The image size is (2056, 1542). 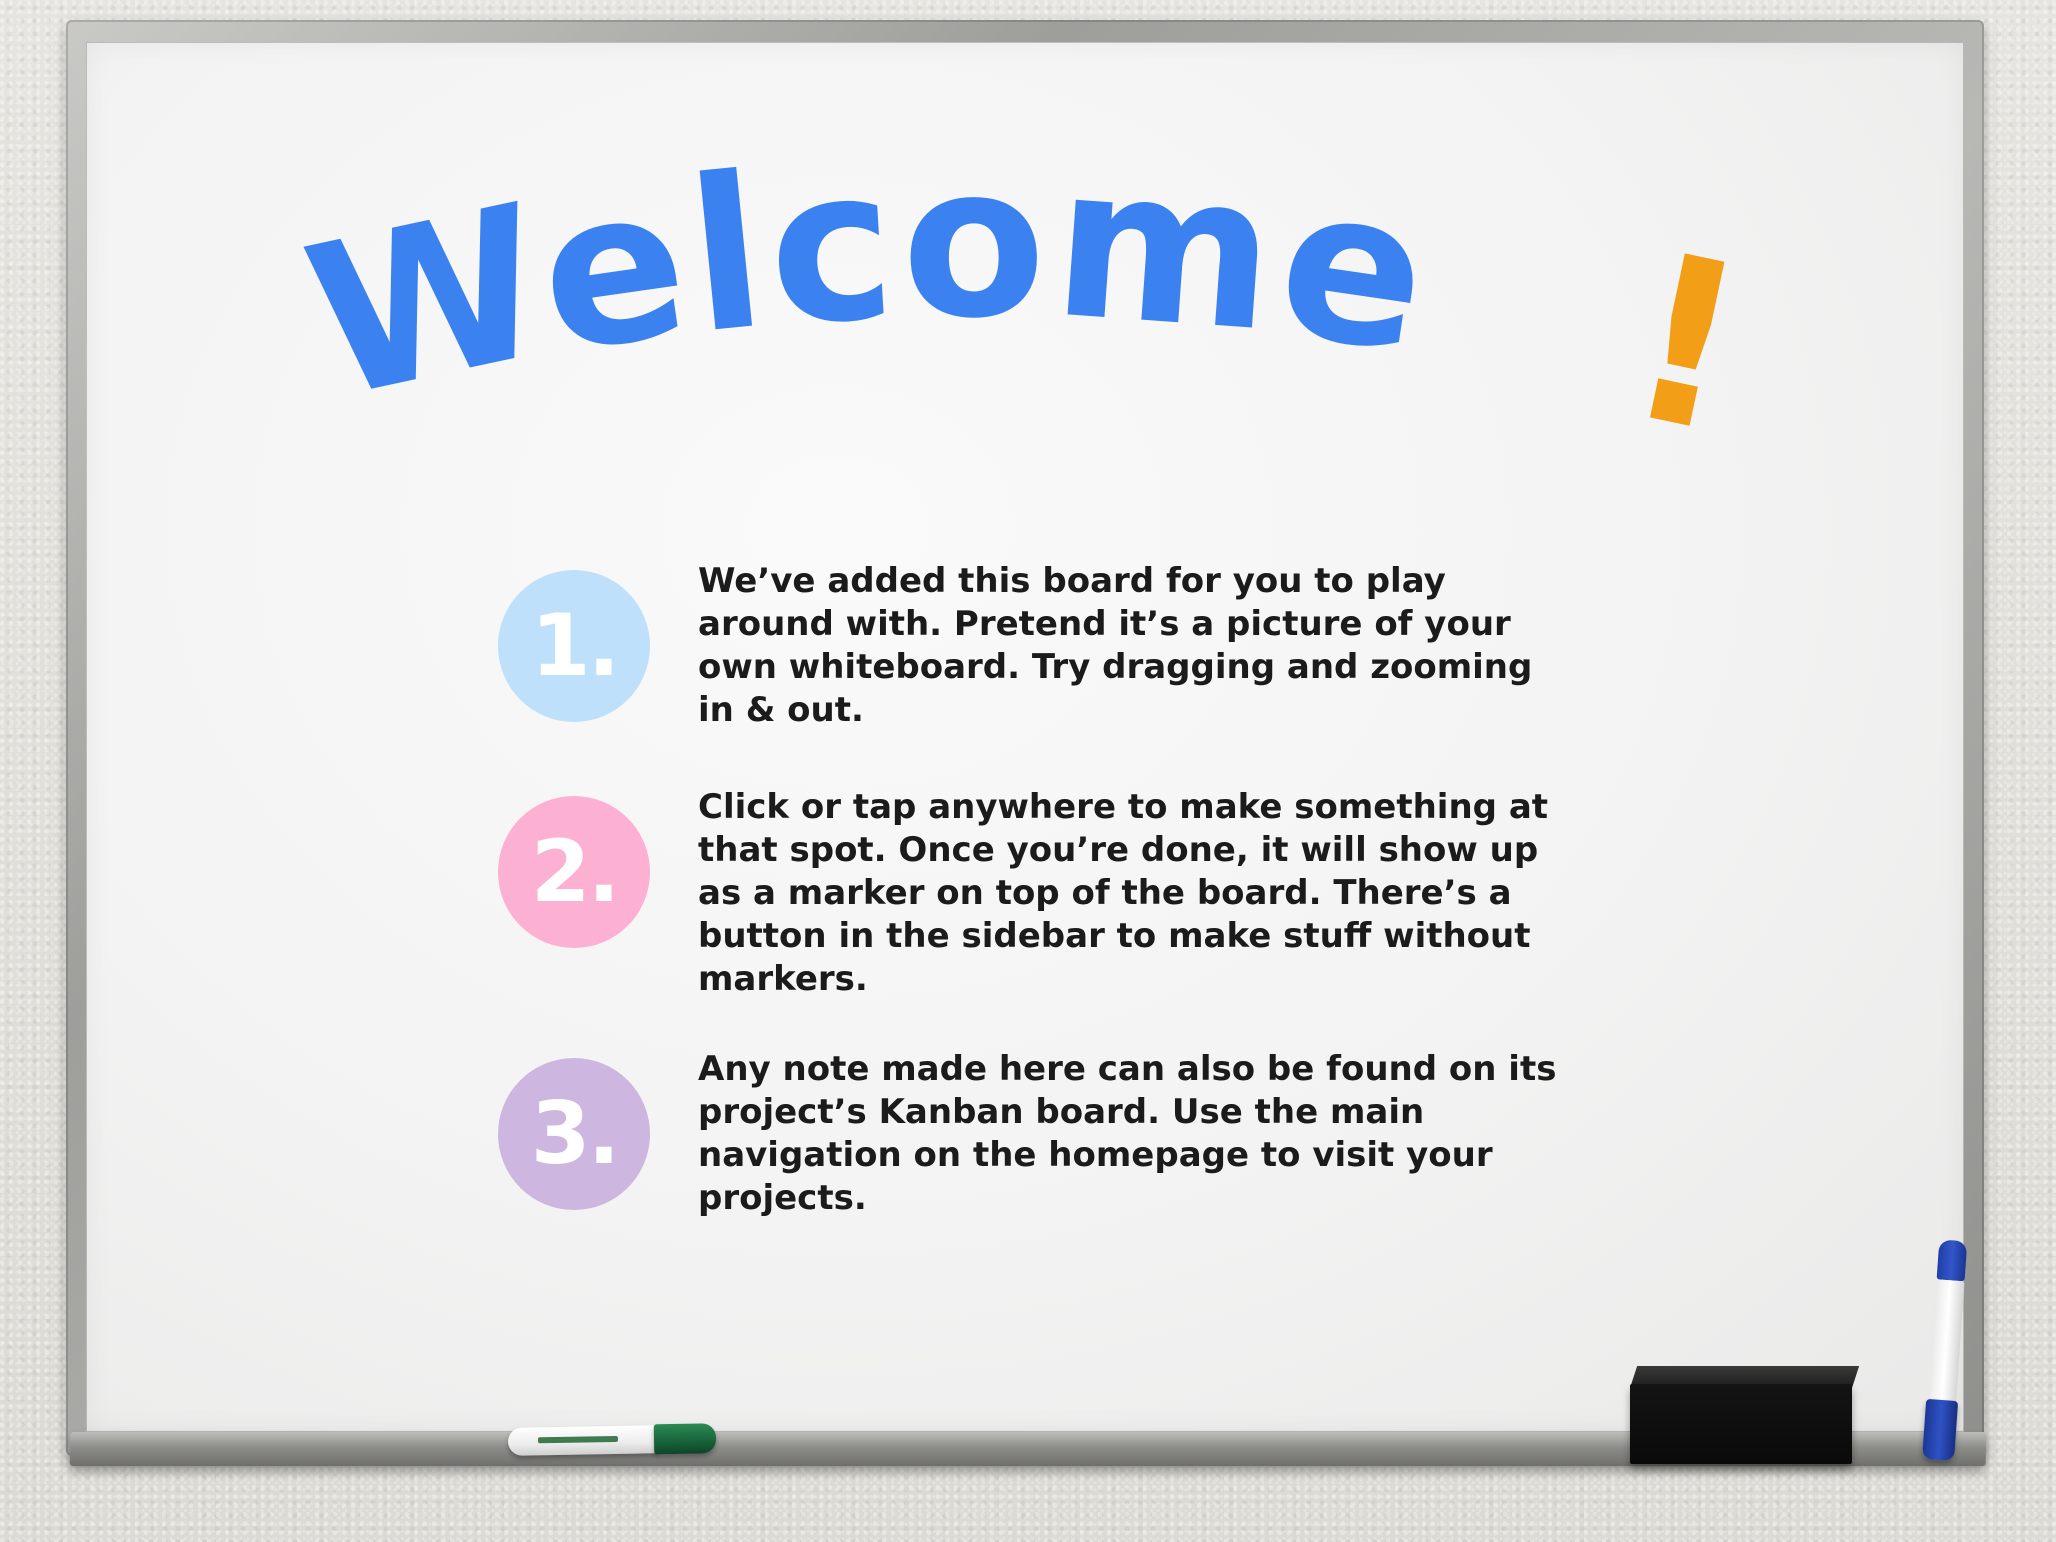 What do you see at coordinates (1940, 1429) in the screenshot?
I see `blue-marker-bottom` at bounding box center [1940, 1429].